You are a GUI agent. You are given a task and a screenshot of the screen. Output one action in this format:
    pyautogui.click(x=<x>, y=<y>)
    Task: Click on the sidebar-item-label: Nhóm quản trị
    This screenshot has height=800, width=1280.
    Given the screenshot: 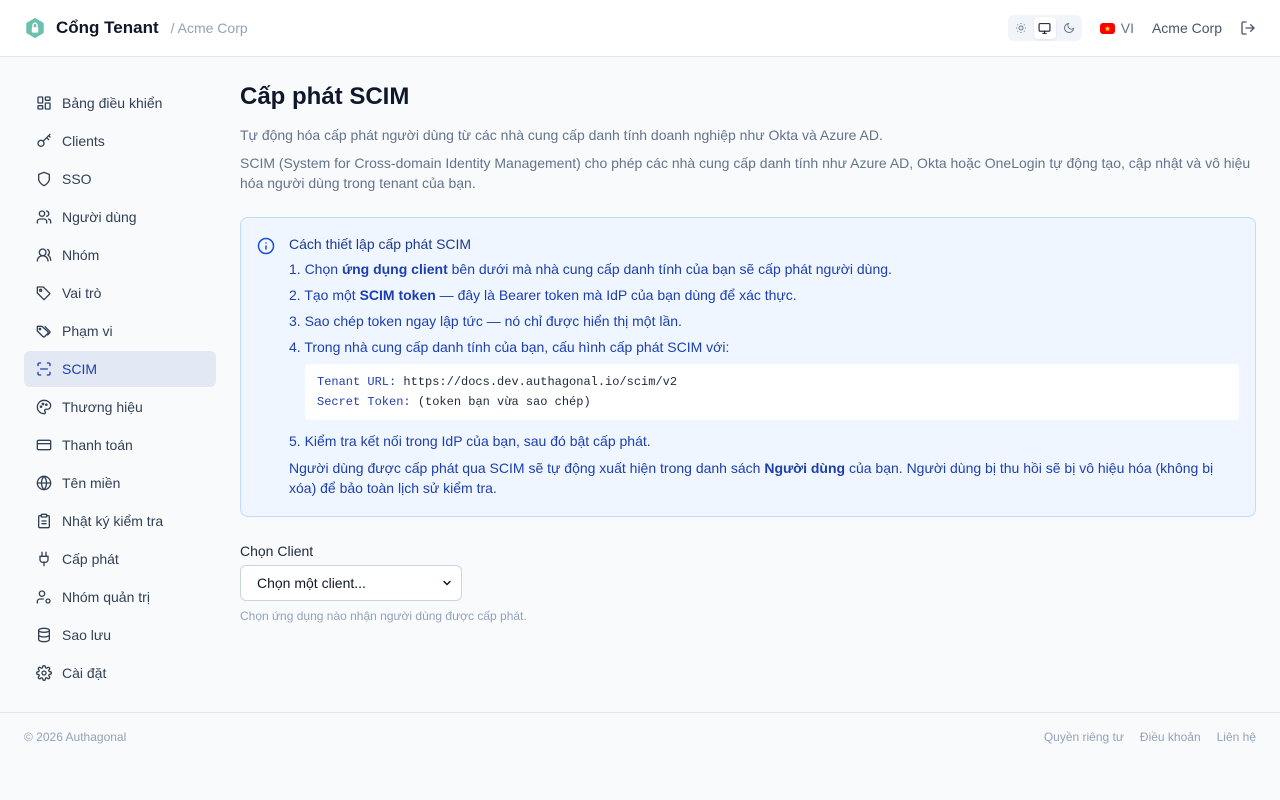 What is the action you would take?
    pyautogui.click(x=106, y=597)
    